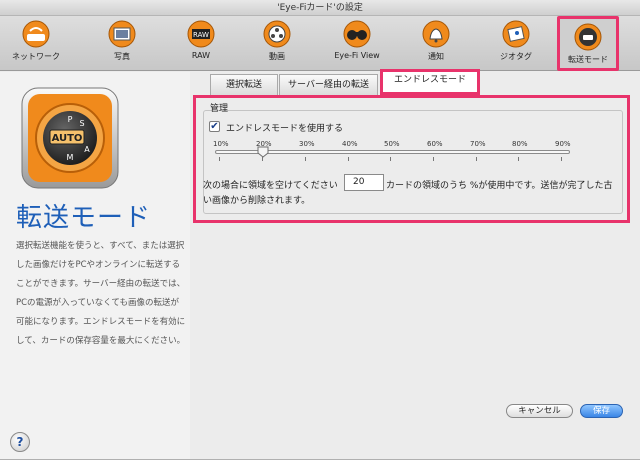 The width and height of the screenshot is (640, 460). Describe the element at coordinates (539, 411) in the screenshot. I see `cancel-button: キャンセル` at that location.